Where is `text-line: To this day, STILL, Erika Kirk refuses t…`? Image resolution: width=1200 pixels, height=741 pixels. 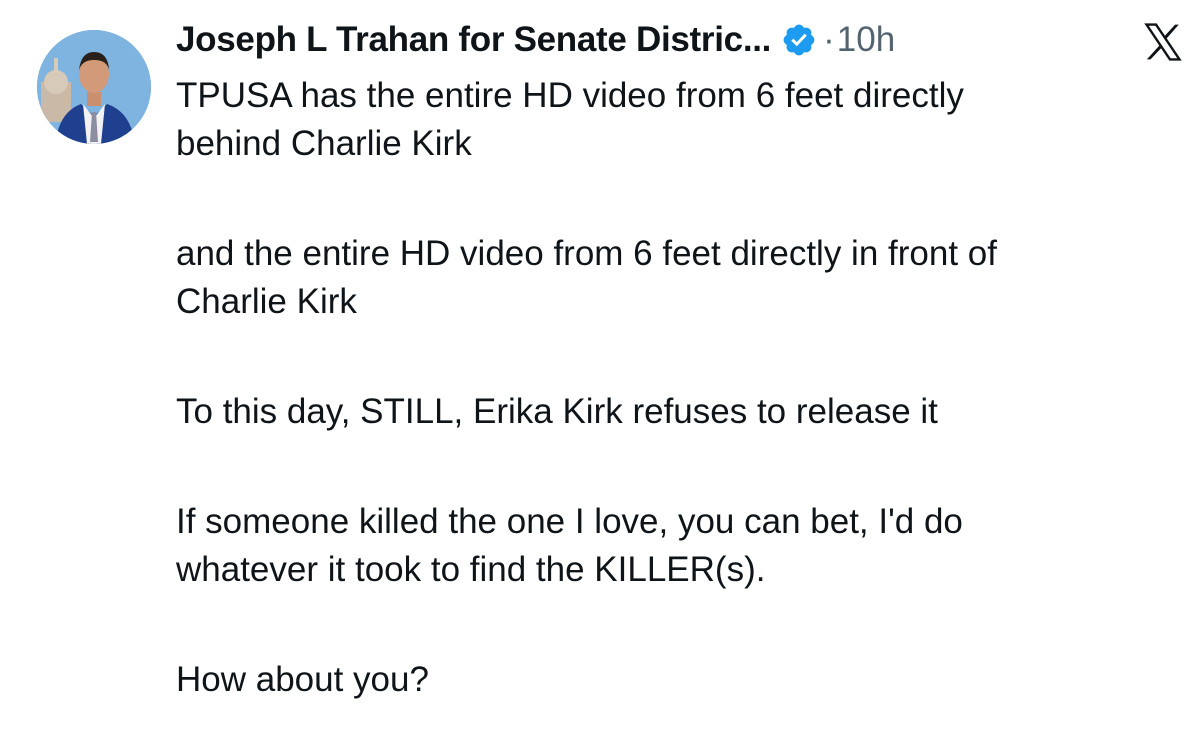
text-line: To this day, STILL, Erika Kirk refuses t… is located at coordinates (557, 411).